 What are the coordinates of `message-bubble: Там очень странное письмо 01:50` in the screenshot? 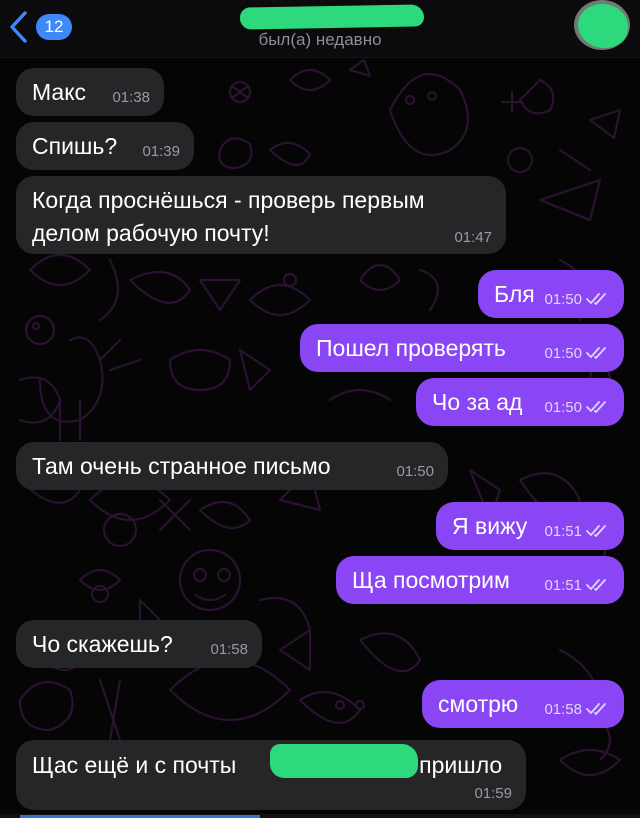 It's located at (232, 466).